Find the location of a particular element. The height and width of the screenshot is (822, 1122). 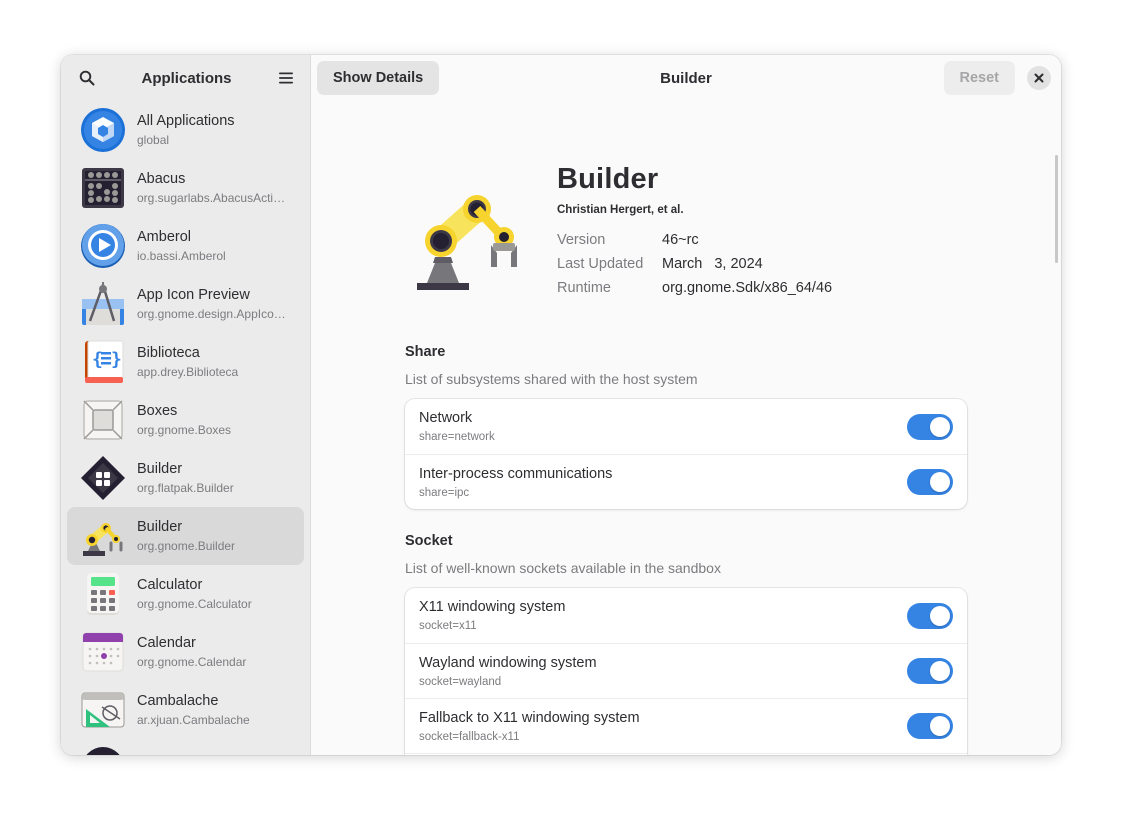

app-name: Calculator is located at coordinates (170, 585).